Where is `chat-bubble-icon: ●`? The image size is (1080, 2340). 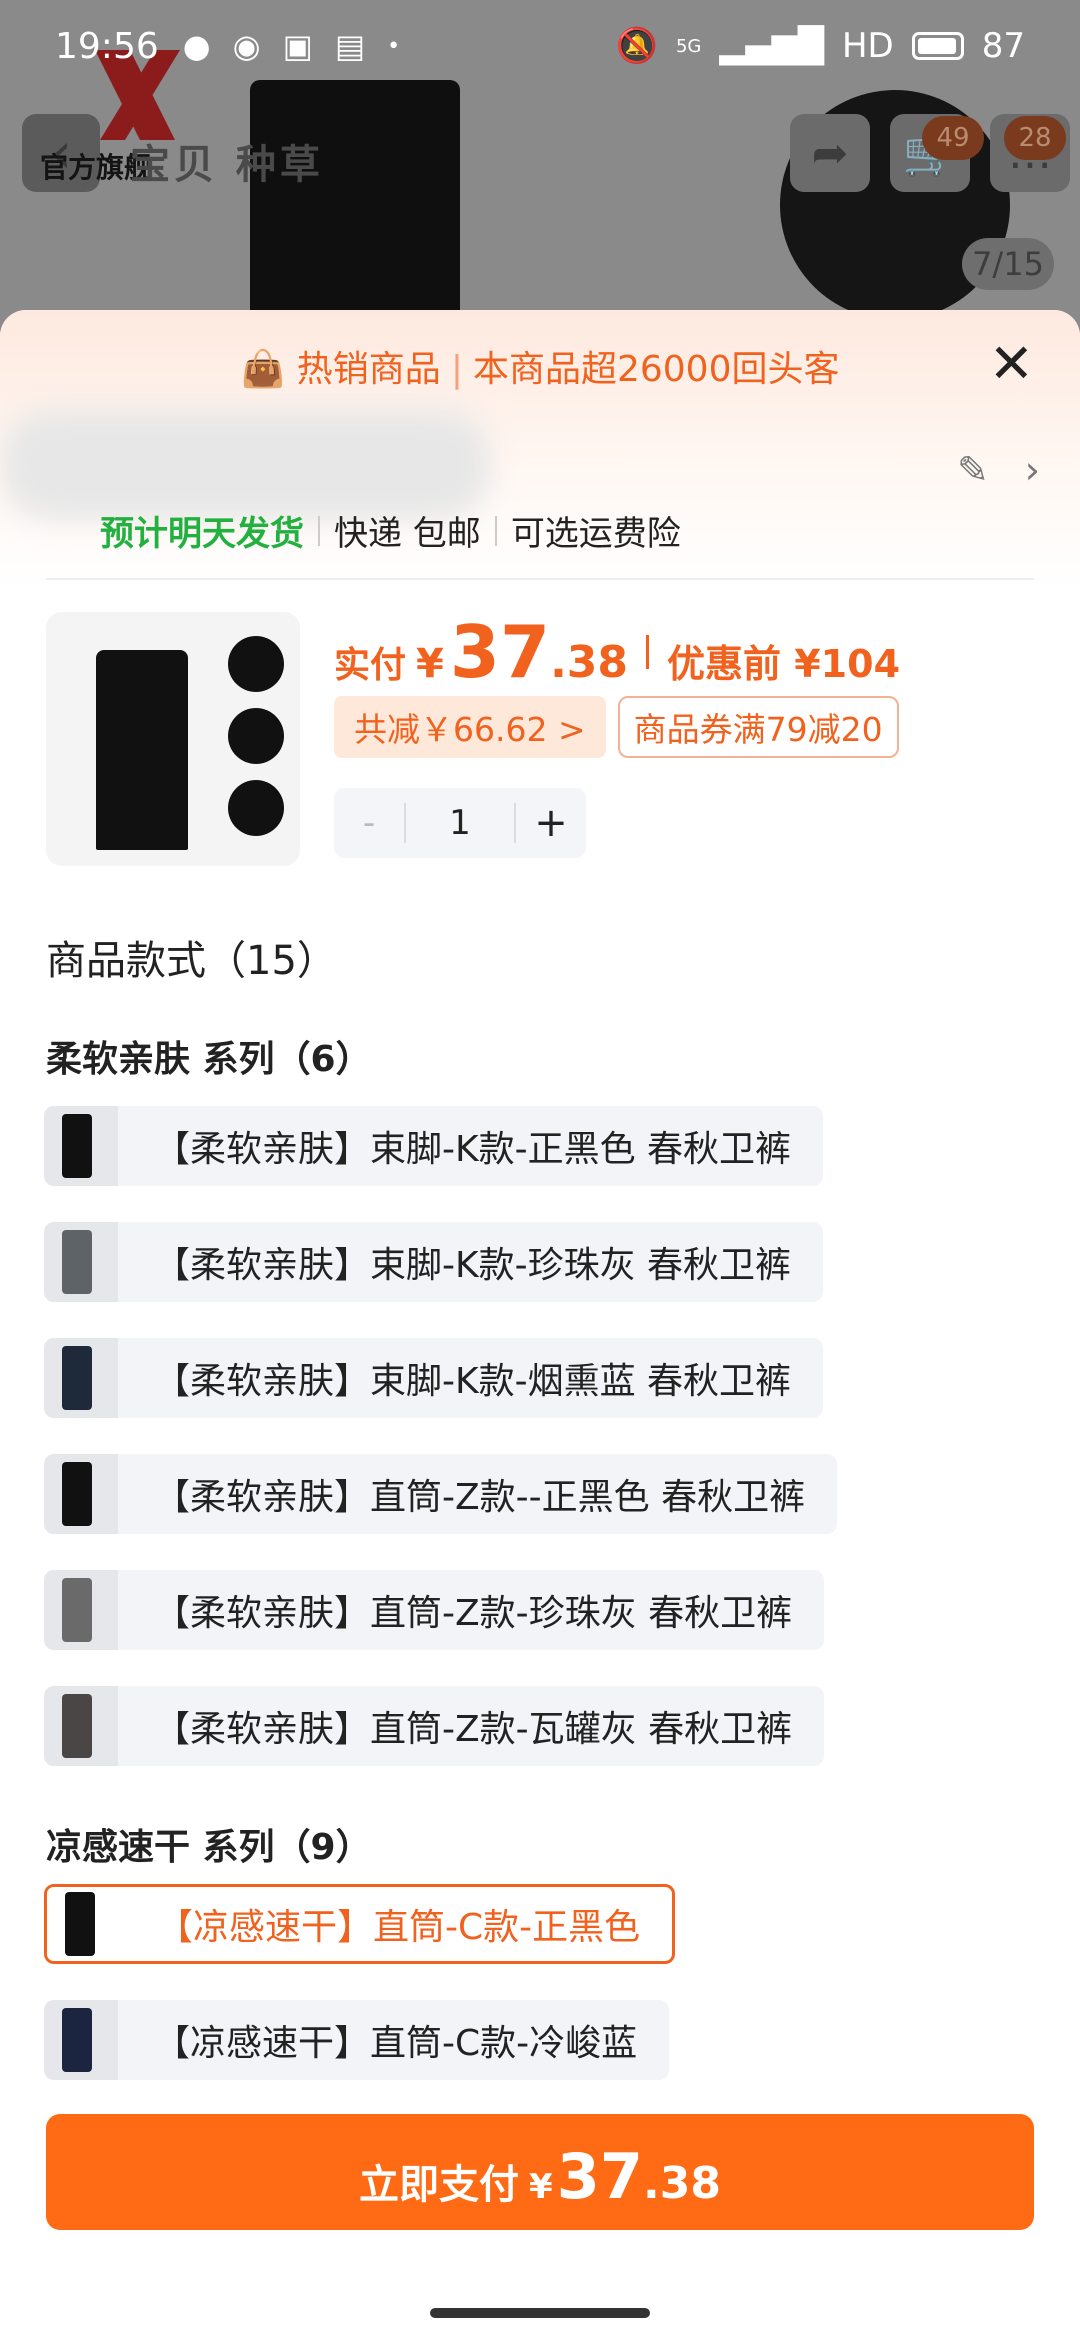
chat-bubble-icon: ● is located at coordinates (196, 46).